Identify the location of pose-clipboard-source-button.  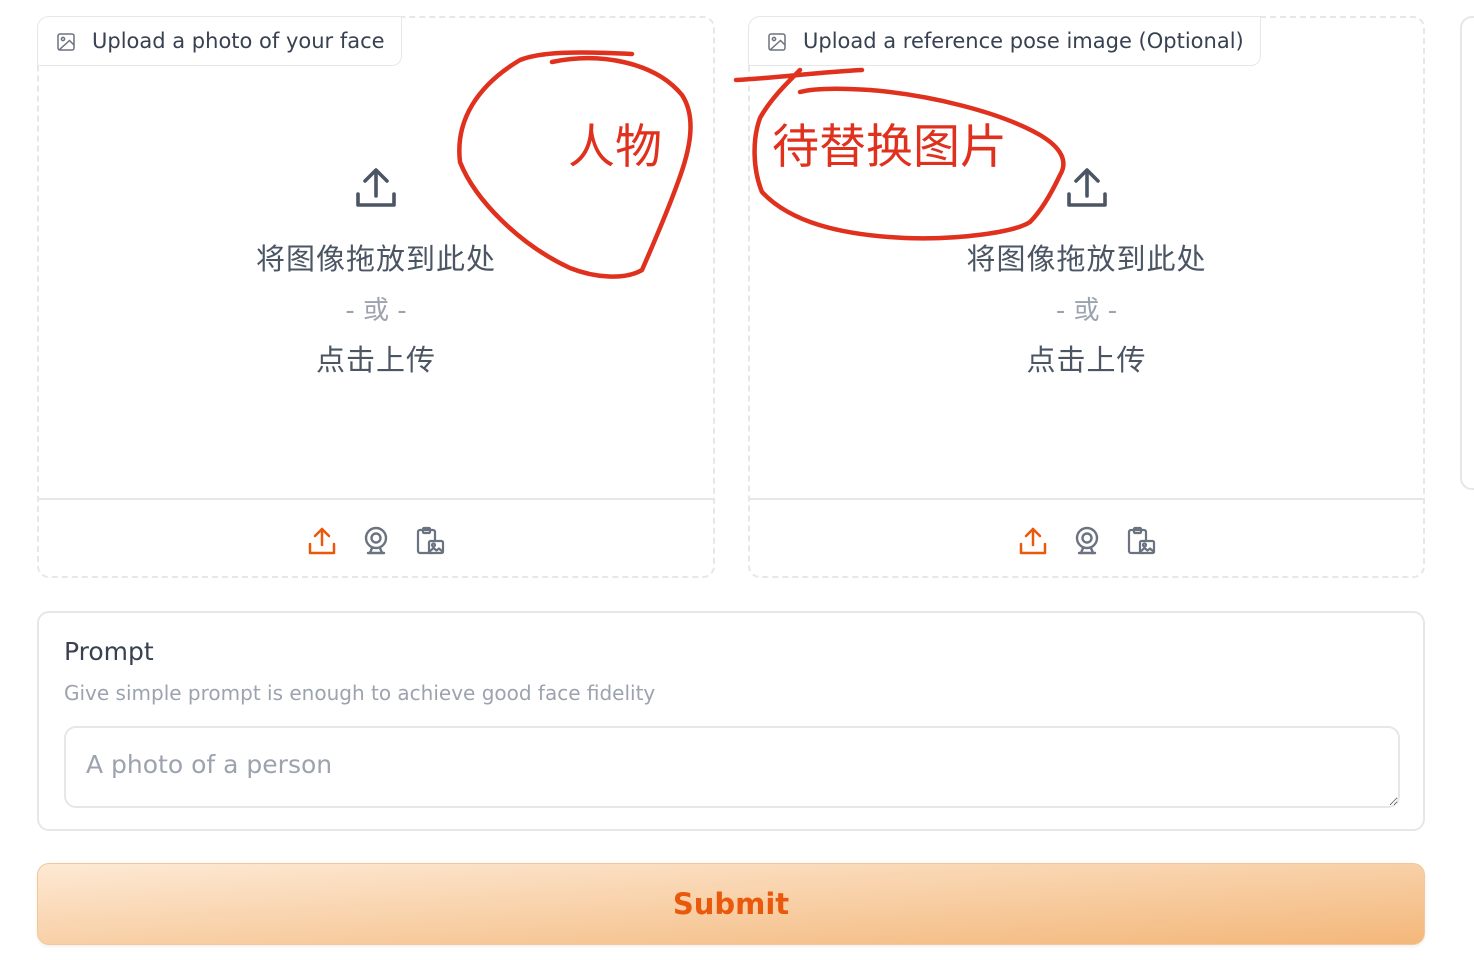
(1141, 541).